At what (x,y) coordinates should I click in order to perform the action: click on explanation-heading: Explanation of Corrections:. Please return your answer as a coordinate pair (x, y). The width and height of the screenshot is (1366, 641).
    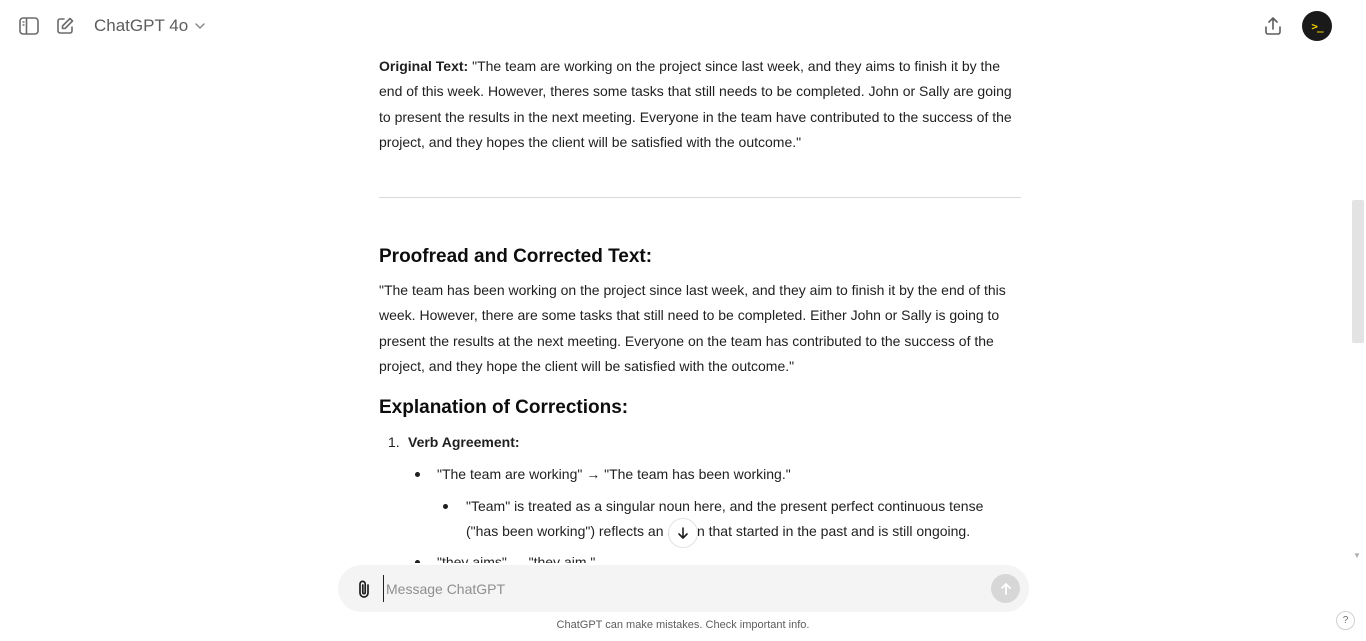
    Looking at the image, I should click on (504, 407).